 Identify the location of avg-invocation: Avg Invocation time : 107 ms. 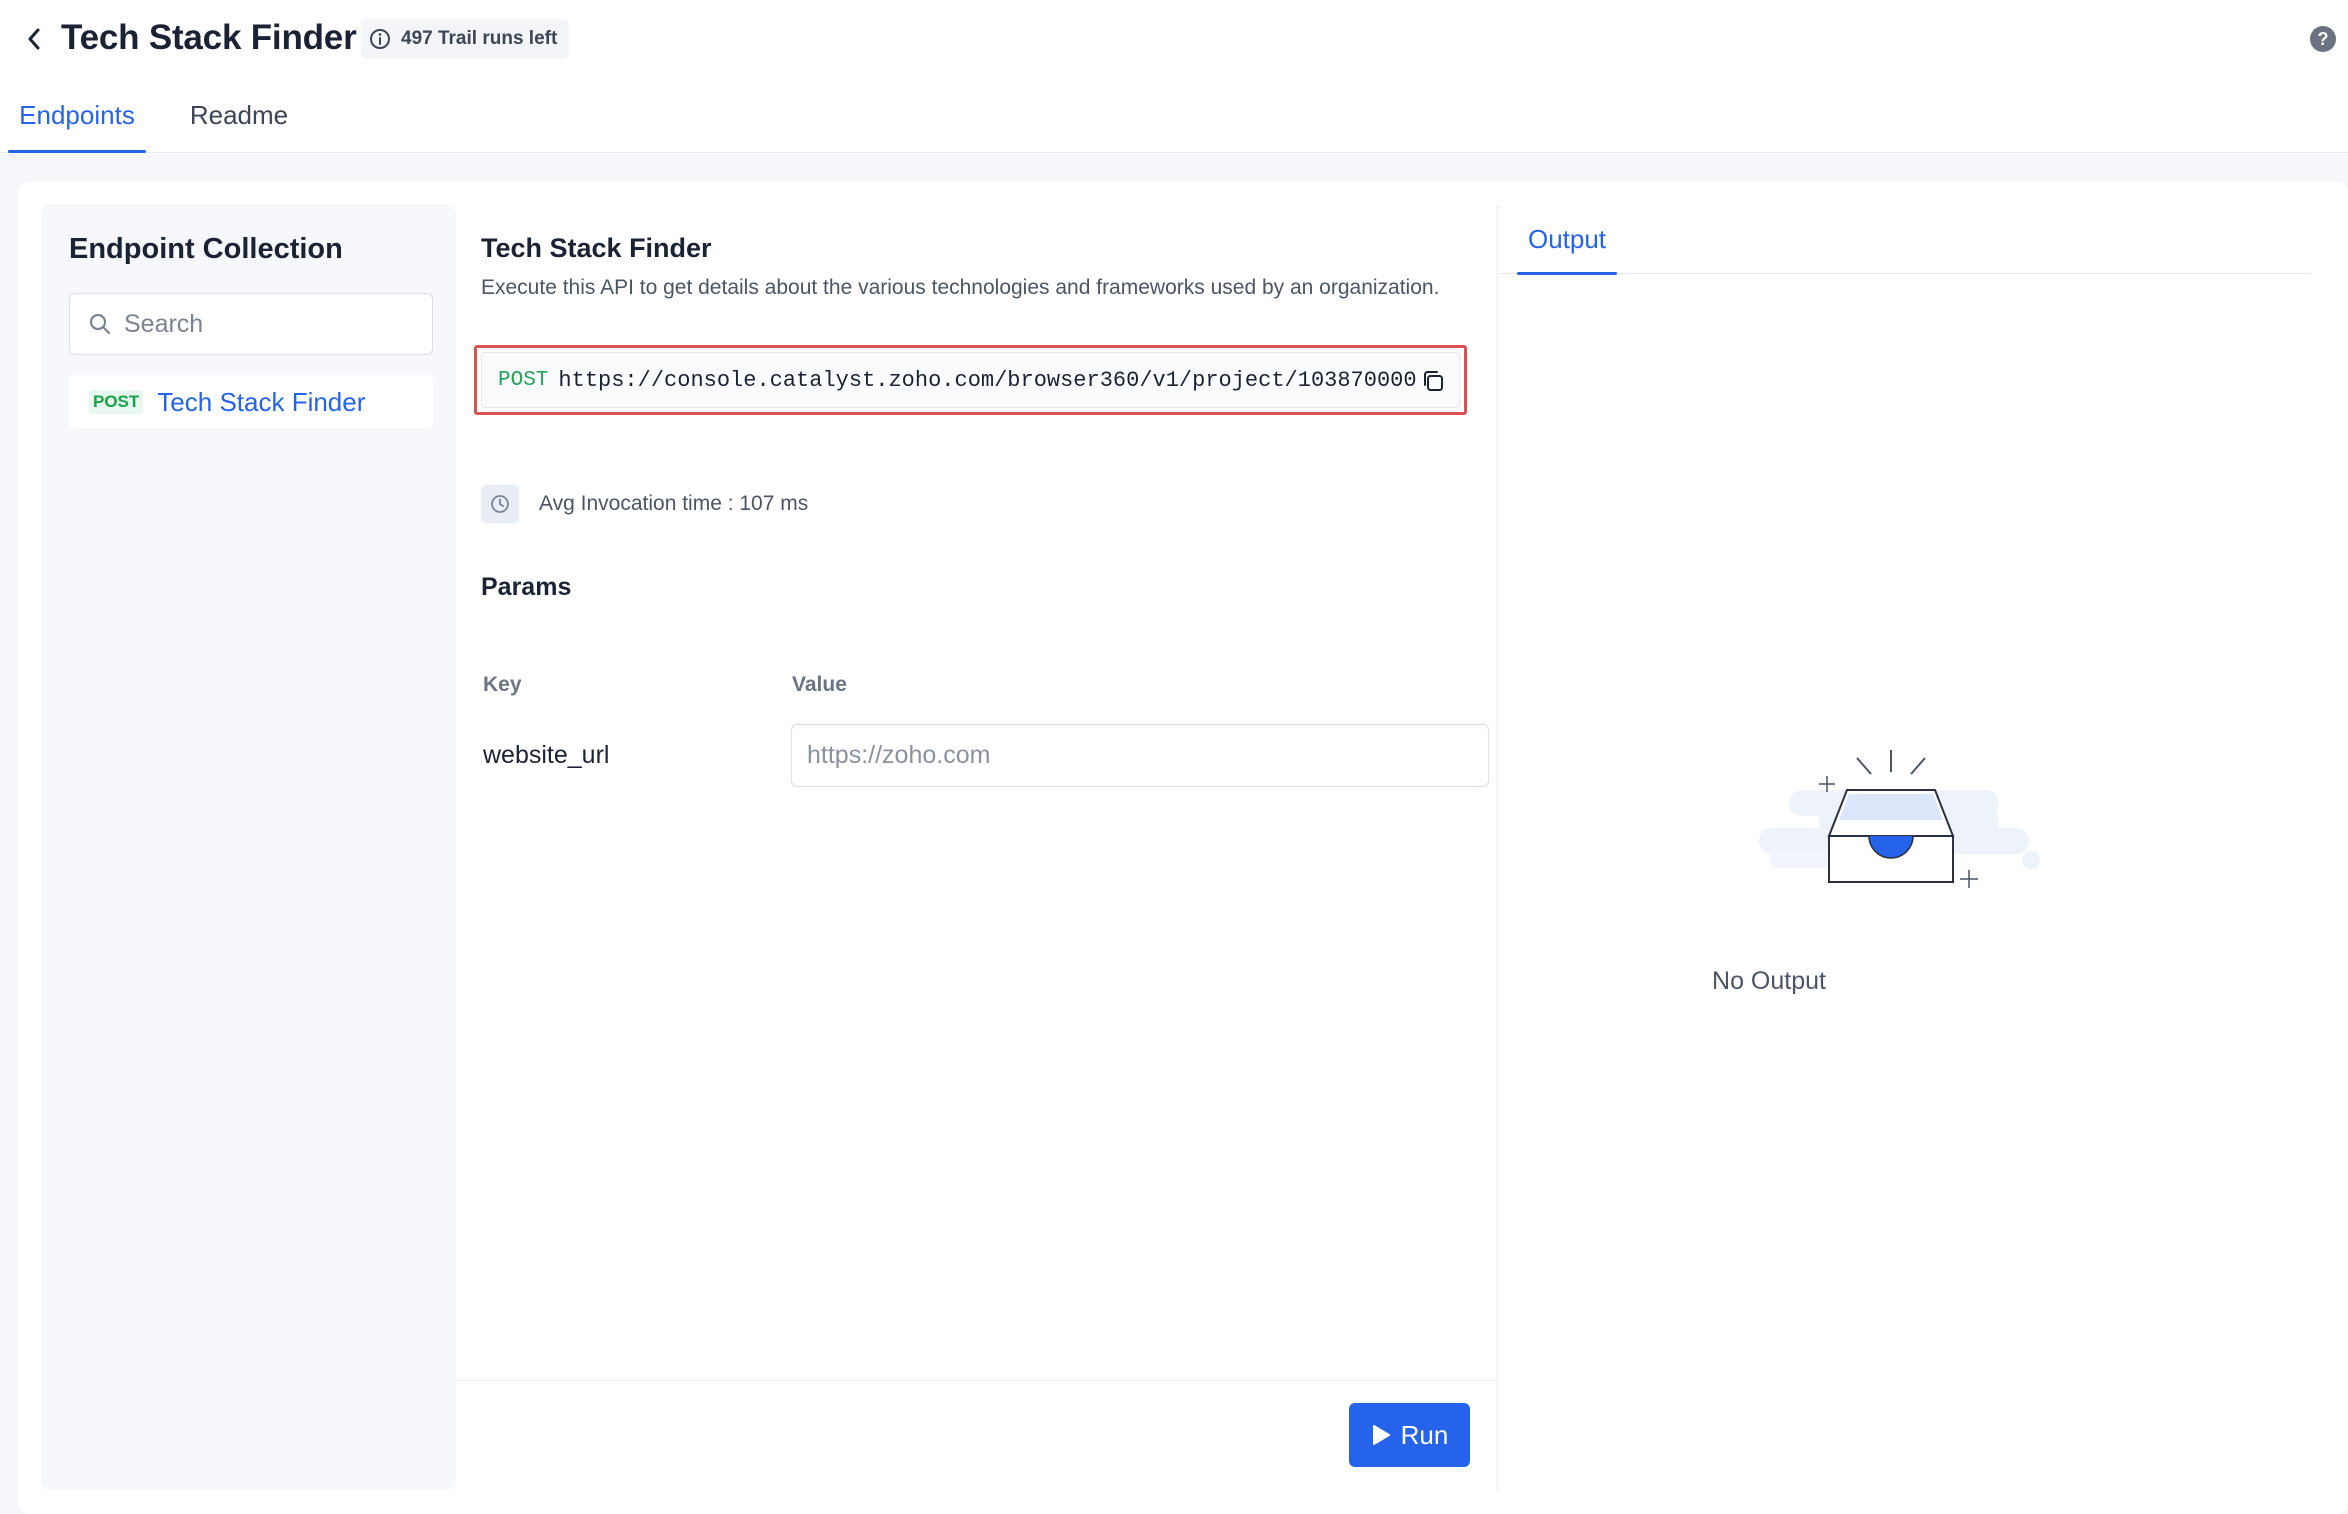
(644, 504).